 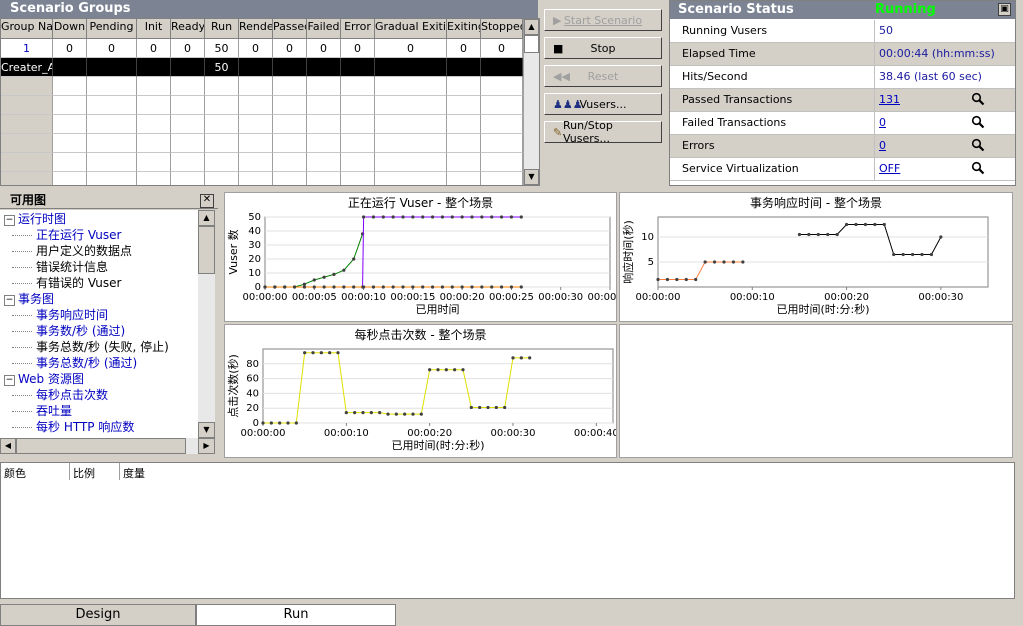 What do you see at coordinates (60, 315) in the screenshot?
I see `tree-item: 事务响应时间` at bounding box center [60, 315].